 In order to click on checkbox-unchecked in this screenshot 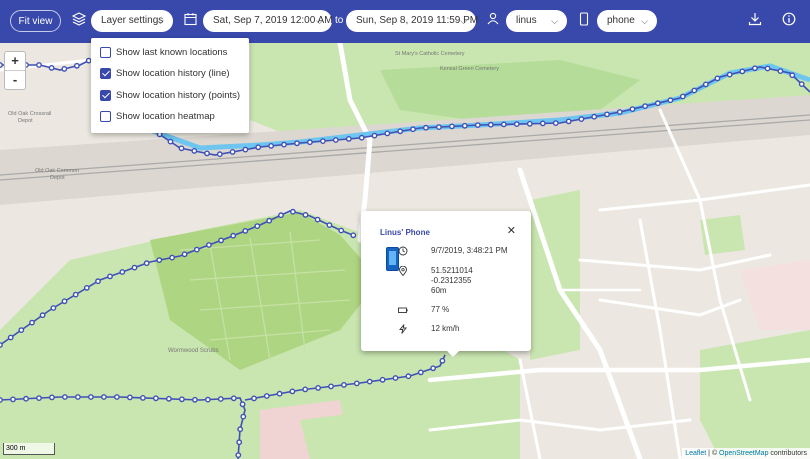, I will do `click(105, 52)`.